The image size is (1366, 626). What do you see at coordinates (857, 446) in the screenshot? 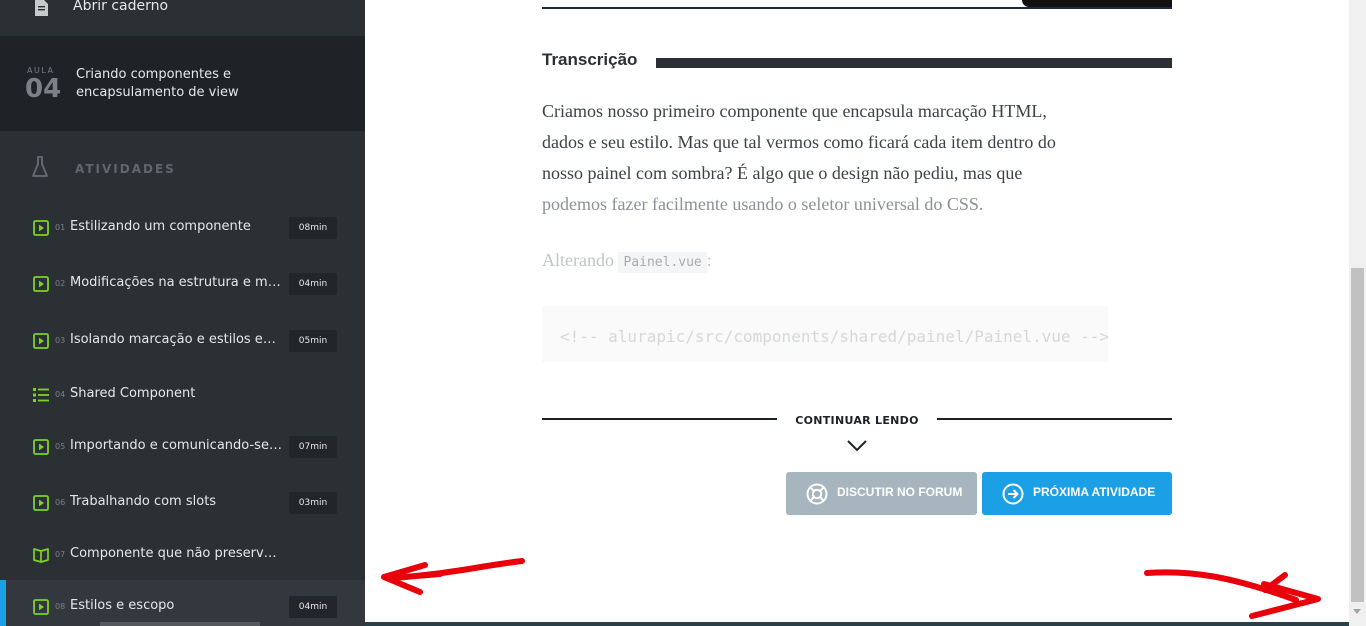
I see `chevron-down-icon` at bounding box center [857, 446].